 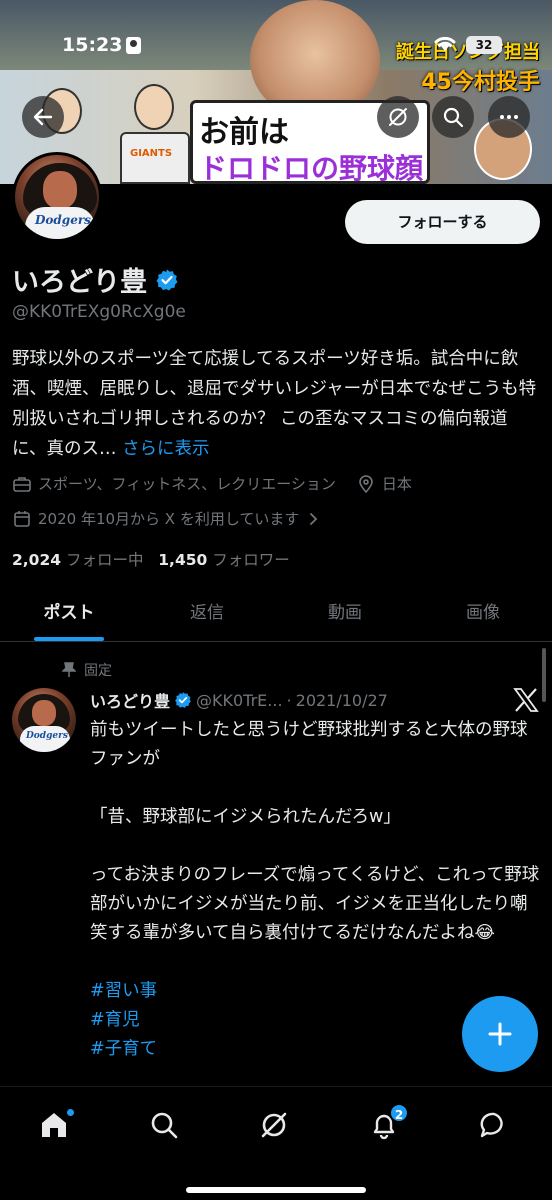 What do you see at coordinates (244, 132) in the screenshot?
I see `sign-text-line1: お前は` at bounding box center [244, 132].